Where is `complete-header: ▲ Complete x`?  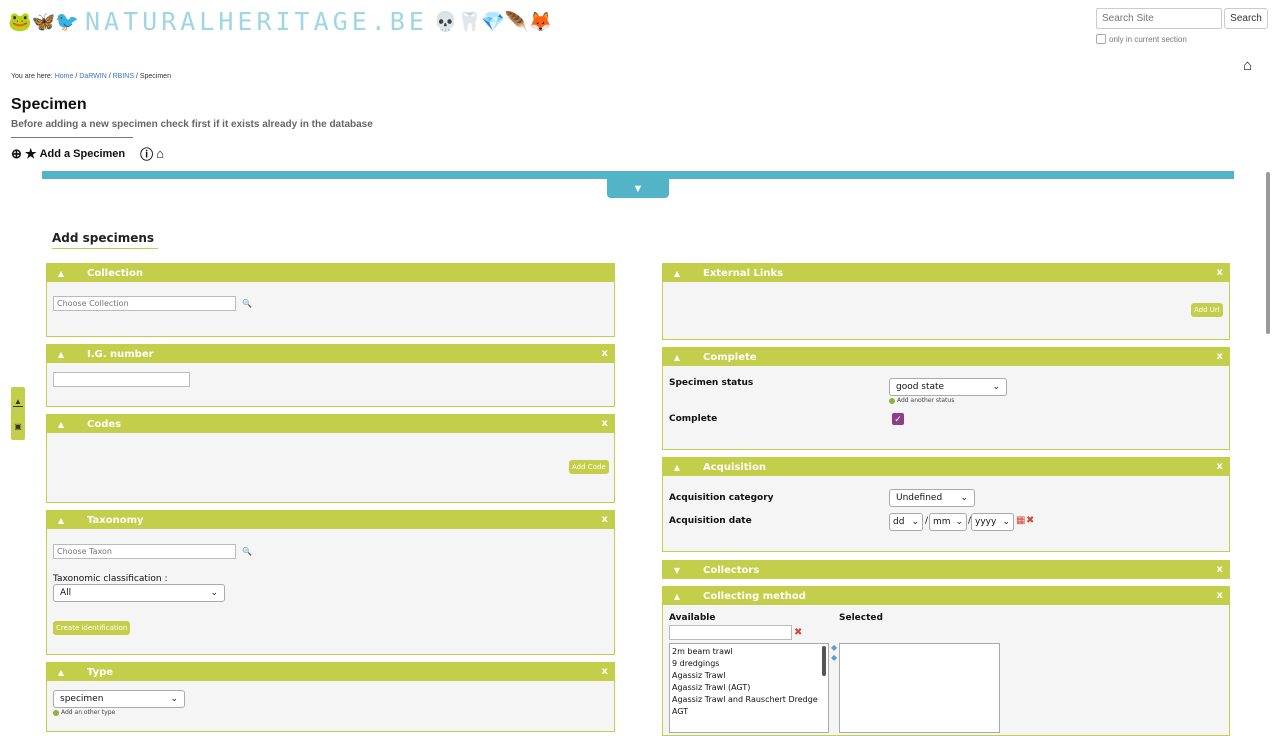
complete-header: ▲ Complete x is located at coordinates (946, 357).